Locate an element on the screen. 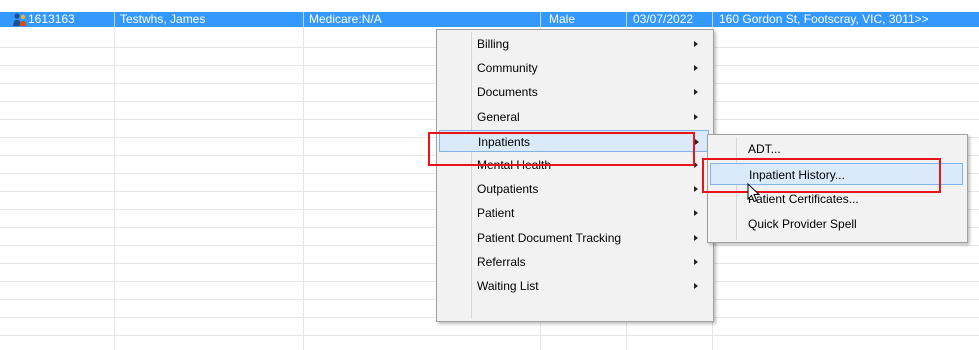  menu-item-label: Documents is located at coordinates (507, 92).